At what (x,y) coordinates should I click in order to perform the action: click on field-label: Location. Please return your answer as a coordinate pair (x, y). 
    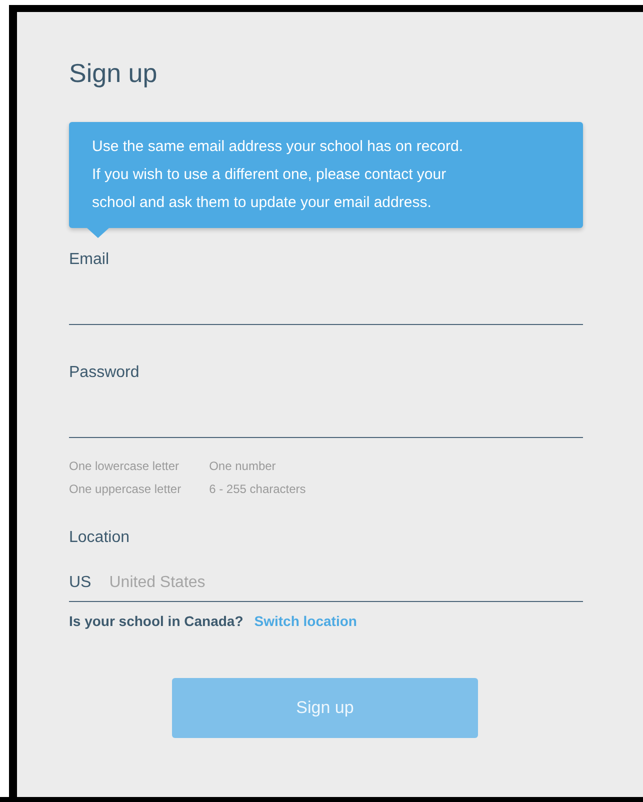
    Looking at the image, I should click on (99, 538).